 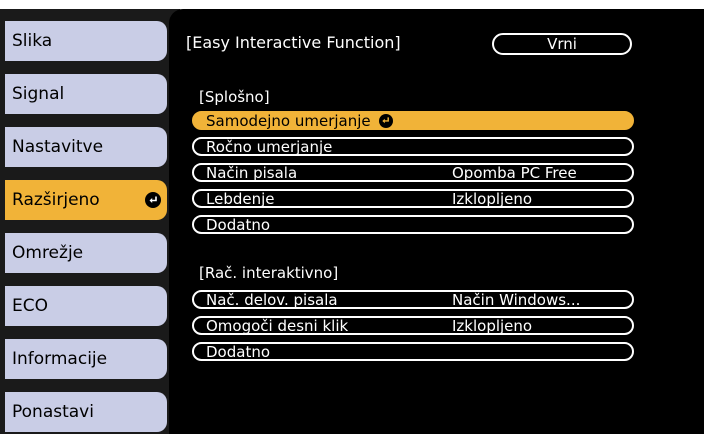 What do you see at coordinates (60, 359) in the screenshot?
I see `sidebar-item-label: Informacije` at bounding box center [60, 359].